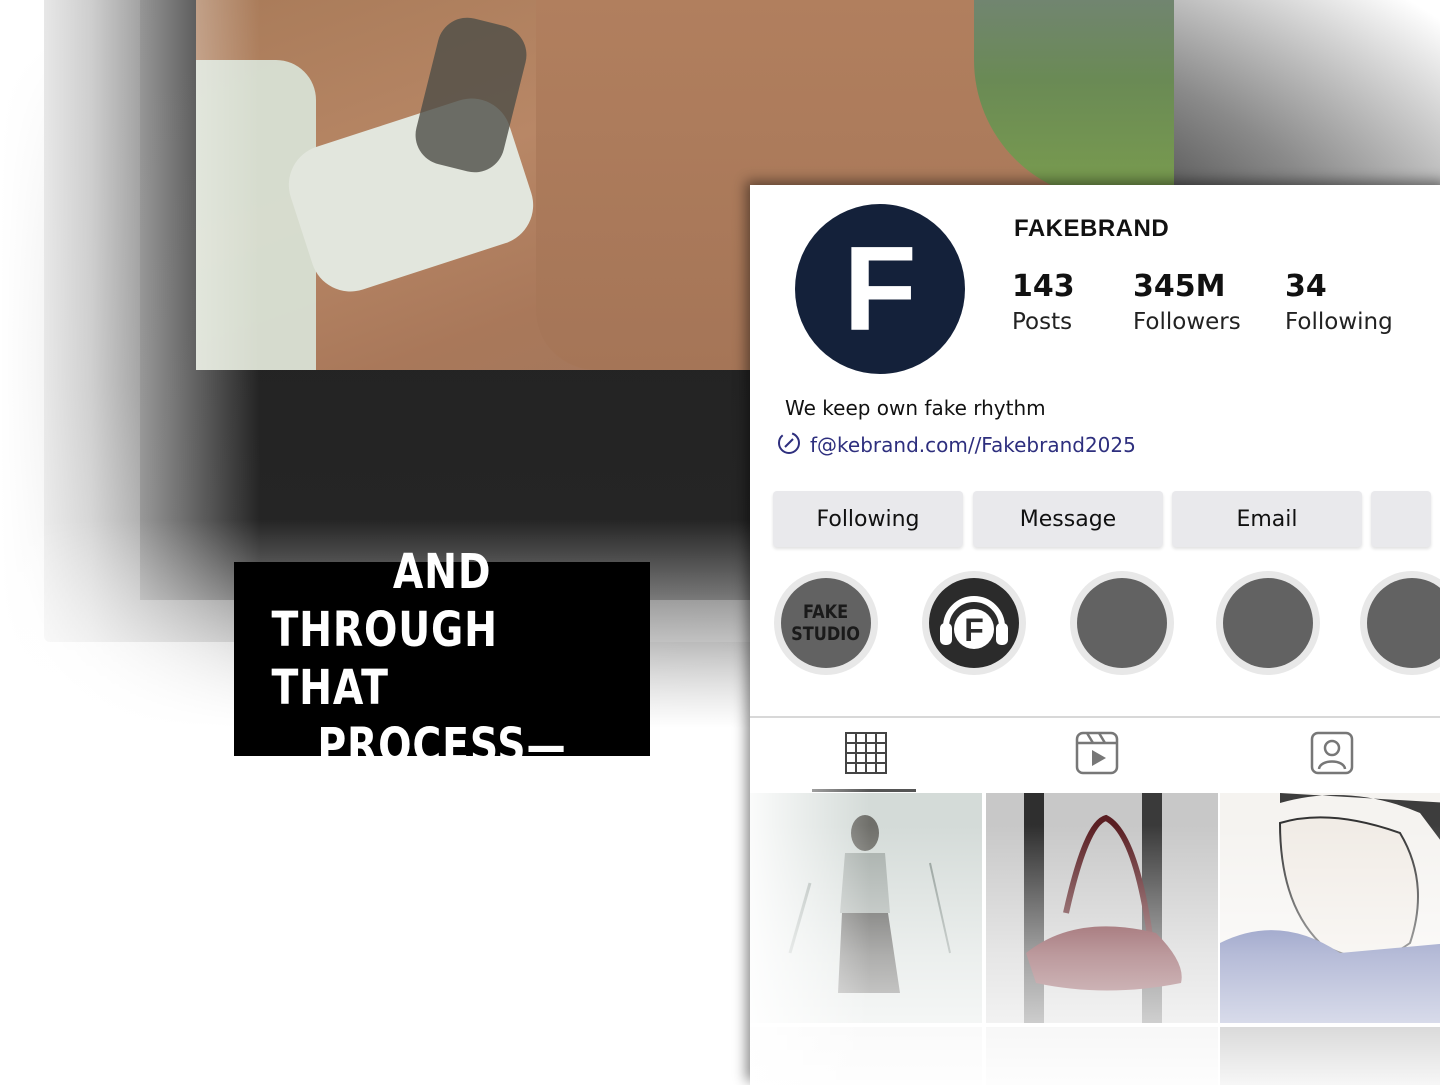 This screenshot has height=1085, width=1440. What do you see at coordinates (826, 612) in the screenshot?
I see `highlight-text-1: FAKE` at bounding box center [826, 612].